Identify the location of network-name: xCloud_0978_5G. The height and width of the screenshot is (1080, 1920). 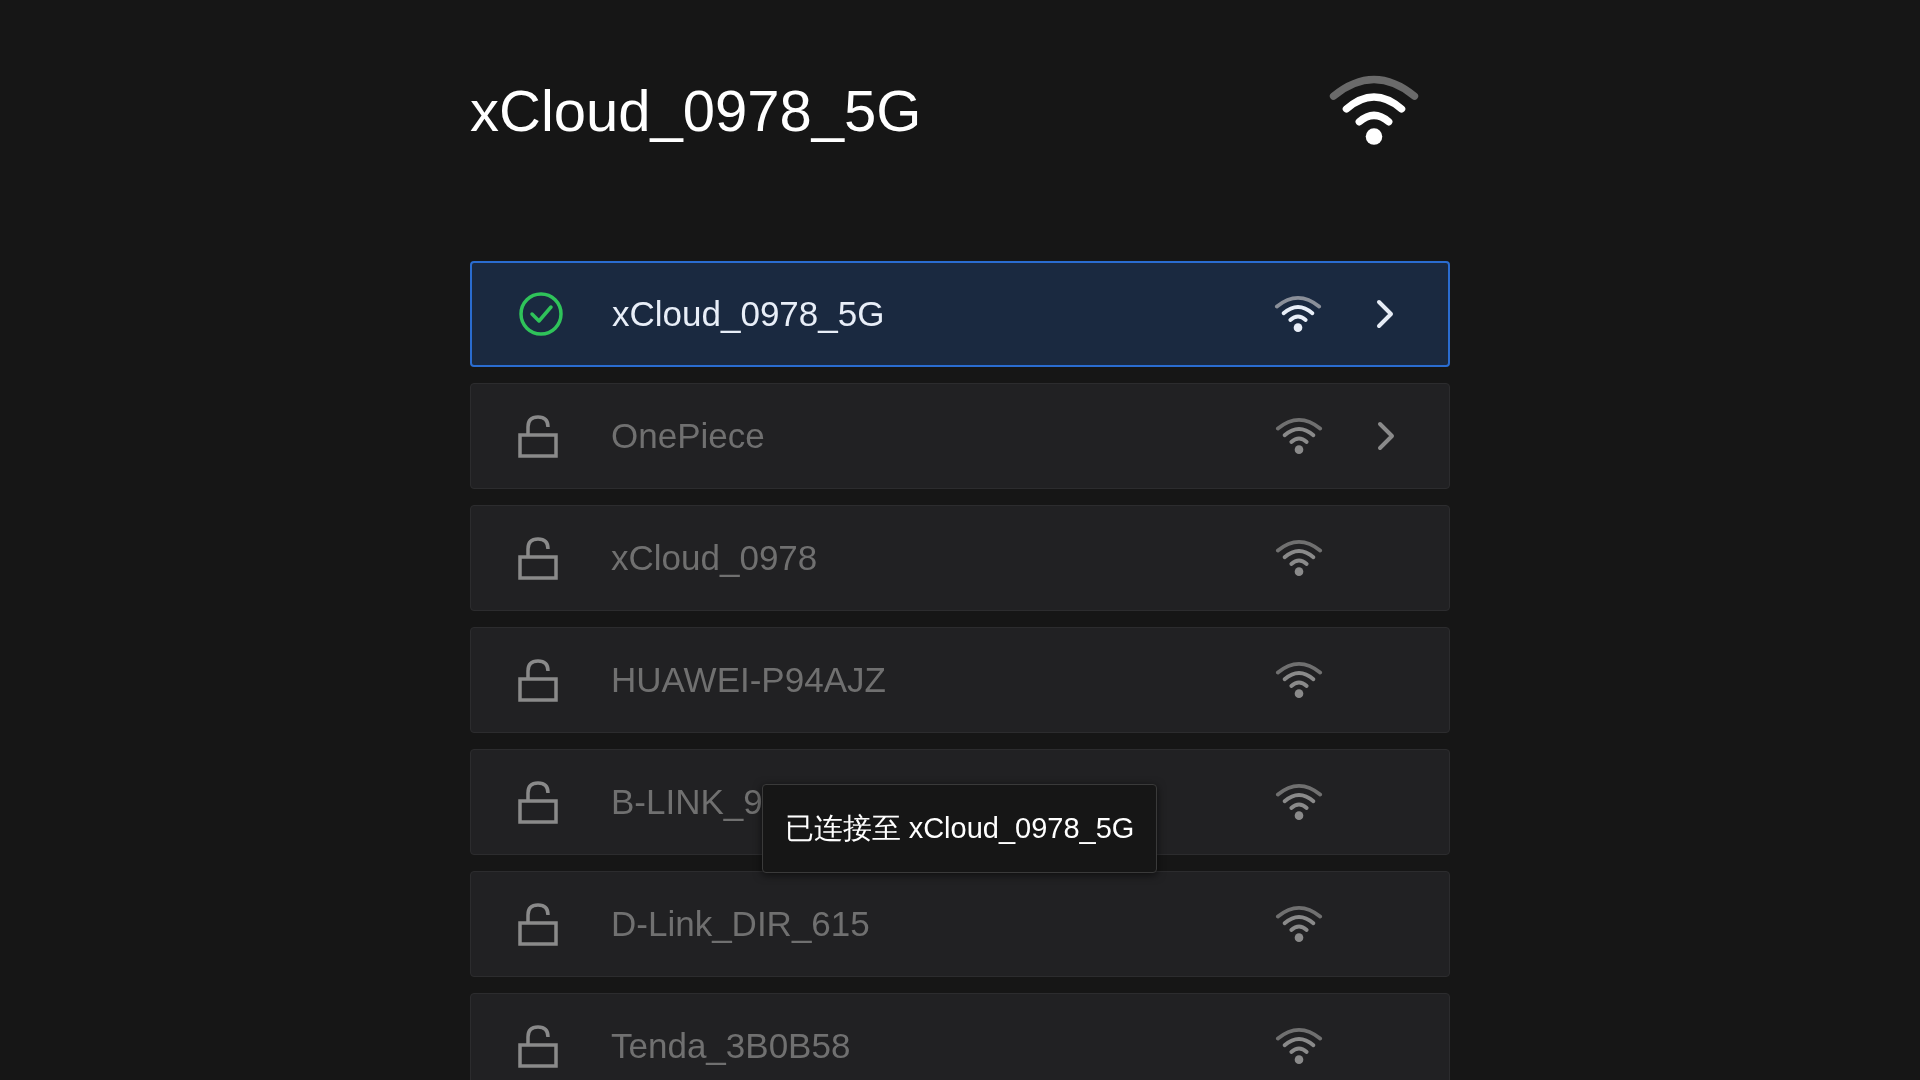
(749, 314).